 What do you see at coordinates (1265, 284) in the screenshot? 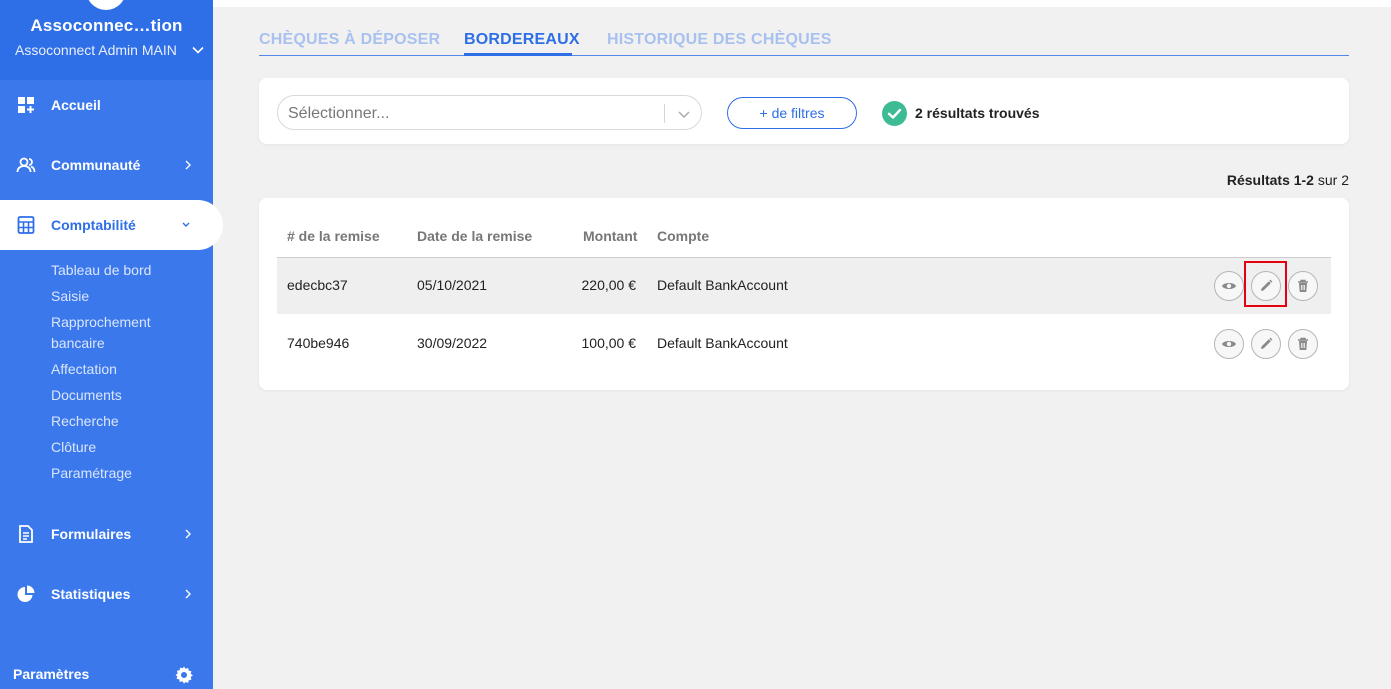
I see `highlight-box` at bounding box center [1265, 284].